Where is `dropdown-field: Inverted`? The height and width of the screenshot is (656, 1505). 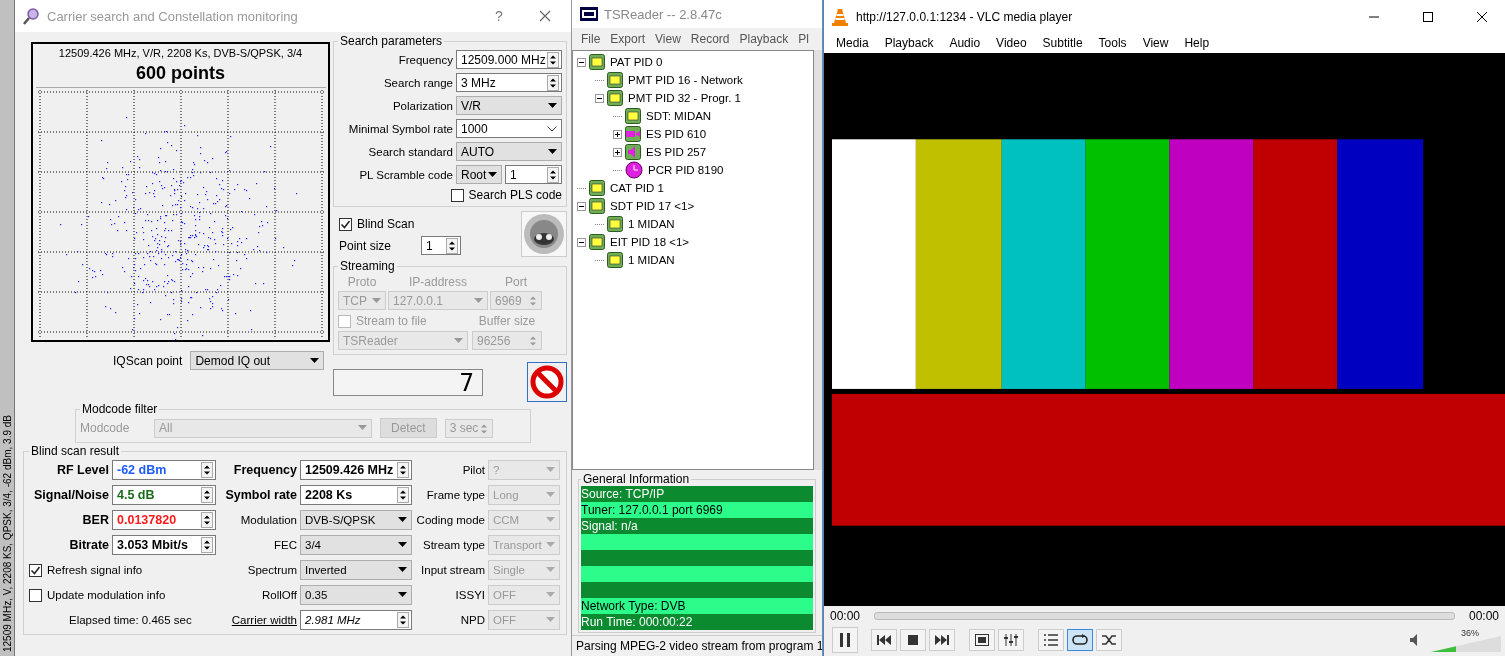
dropdown-field: Inverted is located at coordinates (356, 570).